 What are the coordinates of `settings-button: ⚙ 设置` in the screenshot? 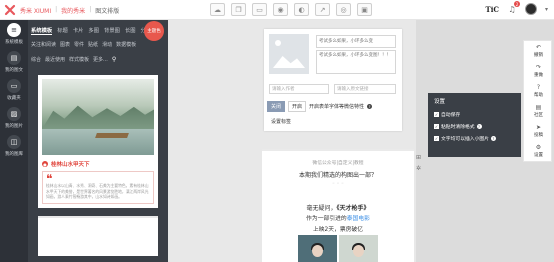 It's located at (538, 151).